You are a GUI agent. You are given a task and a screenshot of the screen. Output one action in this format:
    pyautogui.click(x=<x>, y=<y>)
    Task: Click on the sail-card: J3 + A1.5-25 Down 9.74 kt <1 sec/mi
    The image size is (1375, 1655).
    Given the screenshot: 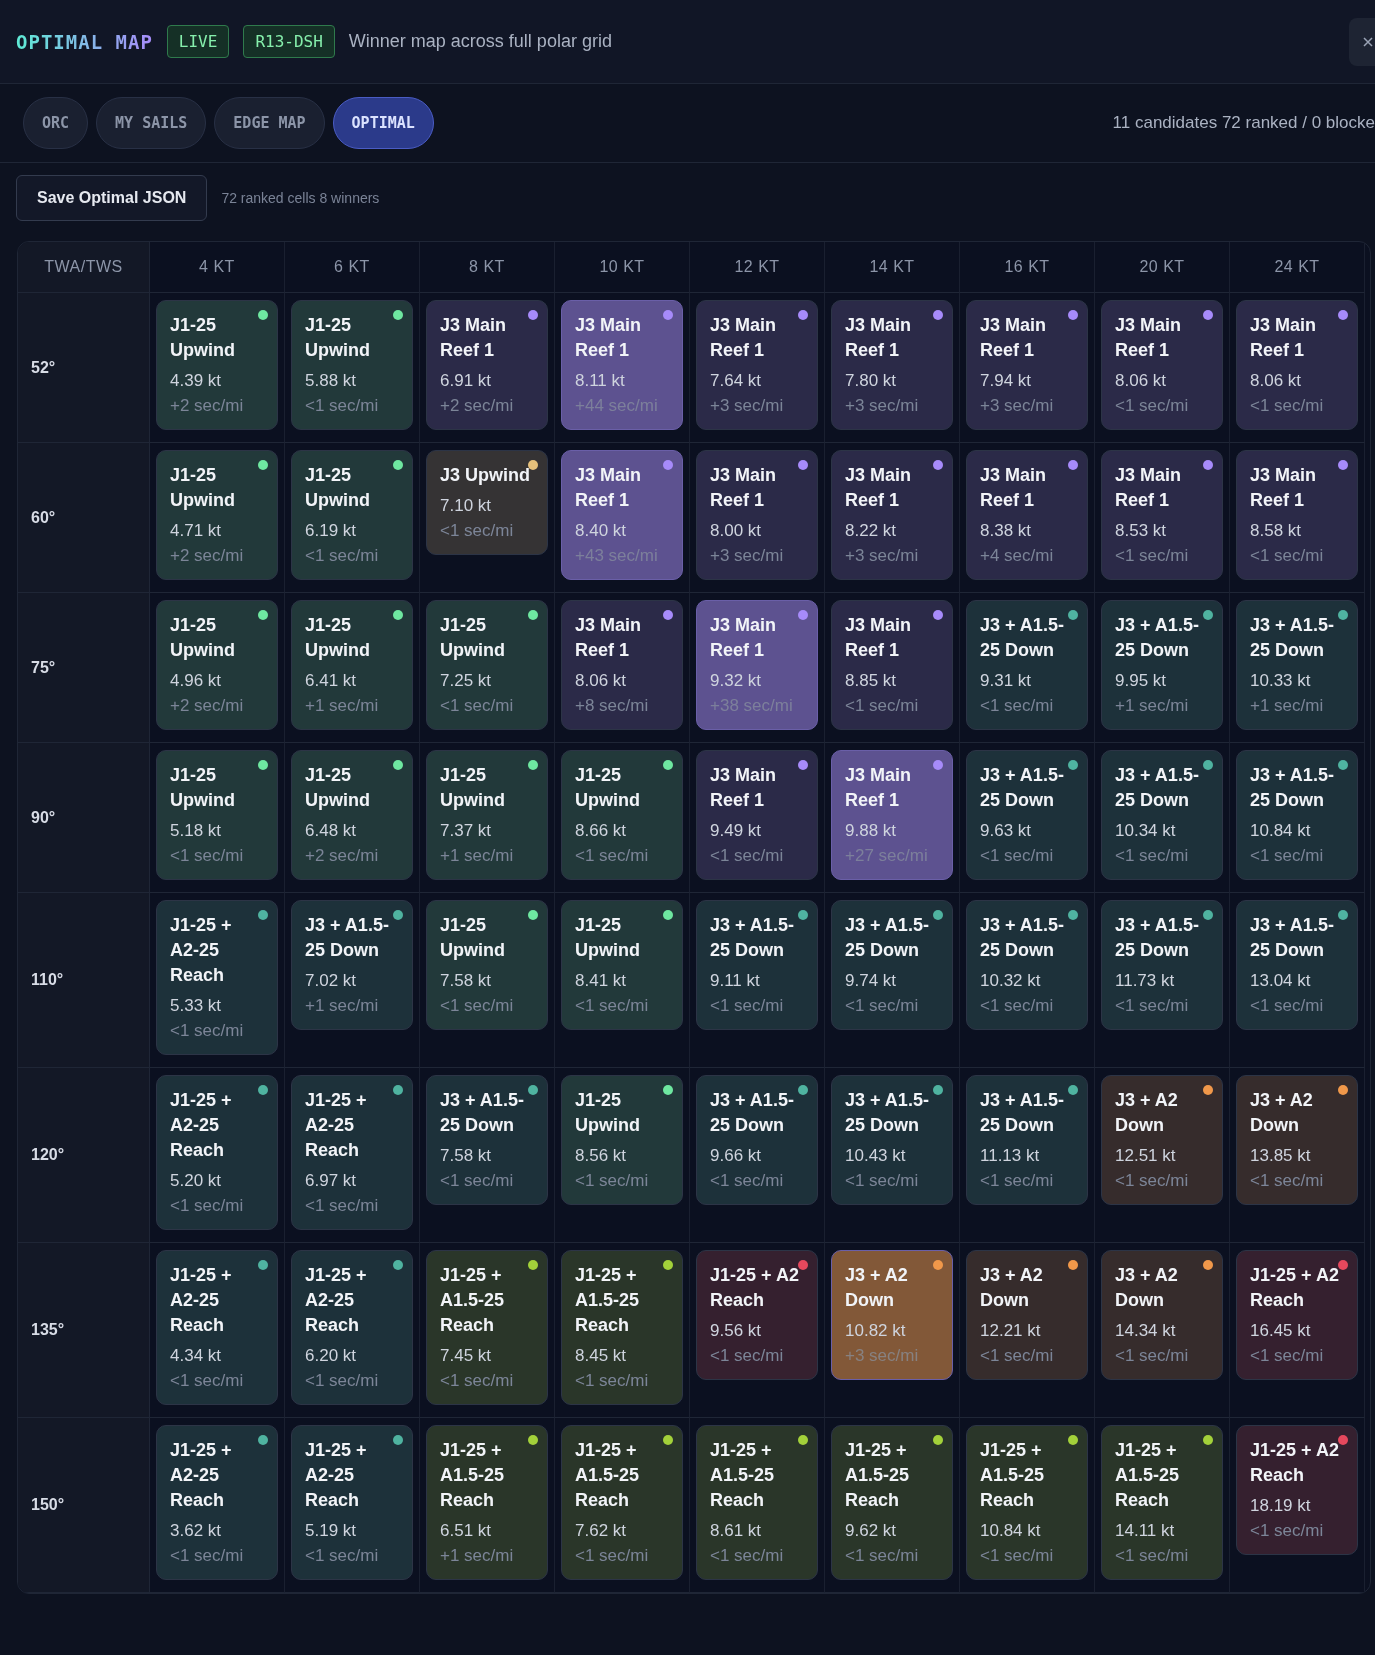 What is the action you would take?
    pyautogui.click(x=892, y=965)
    